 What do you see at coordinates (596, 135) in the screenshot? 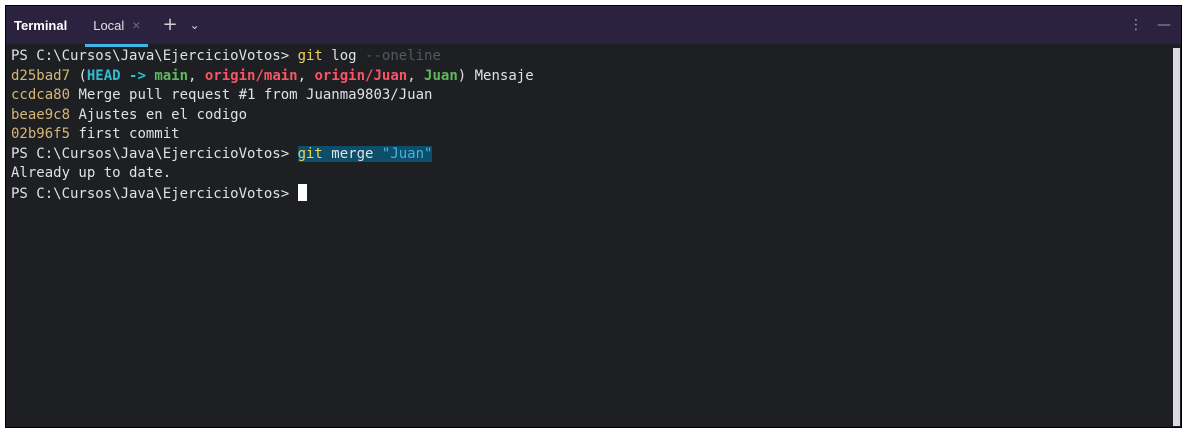
I see `terminal-line: 02b96f5 first commit` at bounding box center [596, 135].